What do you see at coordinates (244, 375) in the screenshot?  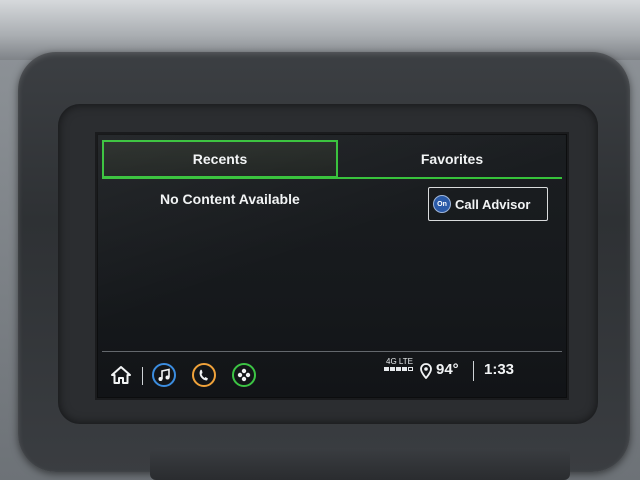 I see `apps-icon` at bounding box center [244, 375].